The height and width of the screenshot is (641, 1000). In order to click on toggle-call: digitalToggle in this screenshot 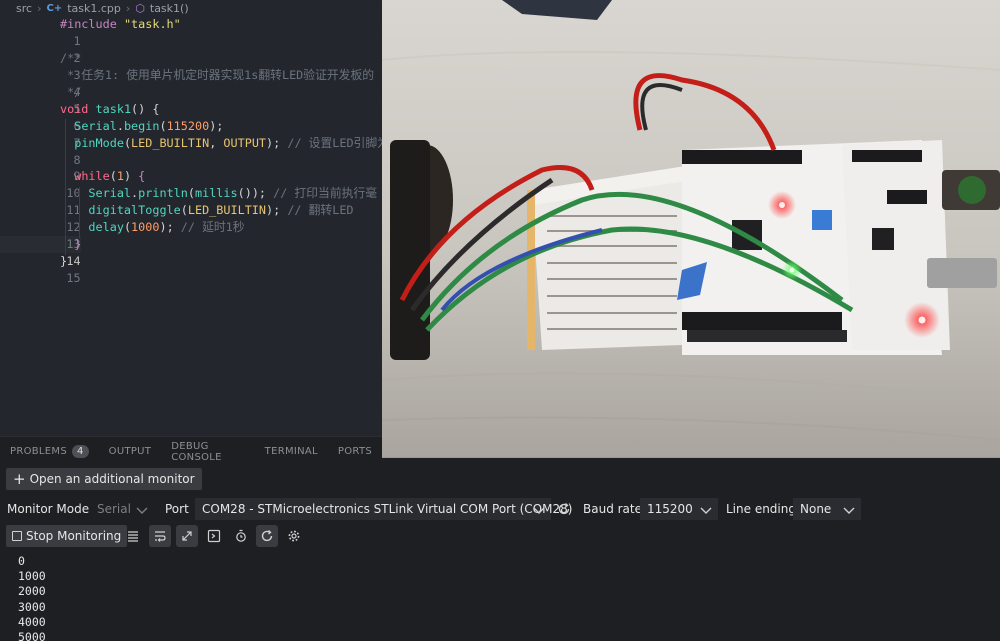, I will do `click(134, 210)`.